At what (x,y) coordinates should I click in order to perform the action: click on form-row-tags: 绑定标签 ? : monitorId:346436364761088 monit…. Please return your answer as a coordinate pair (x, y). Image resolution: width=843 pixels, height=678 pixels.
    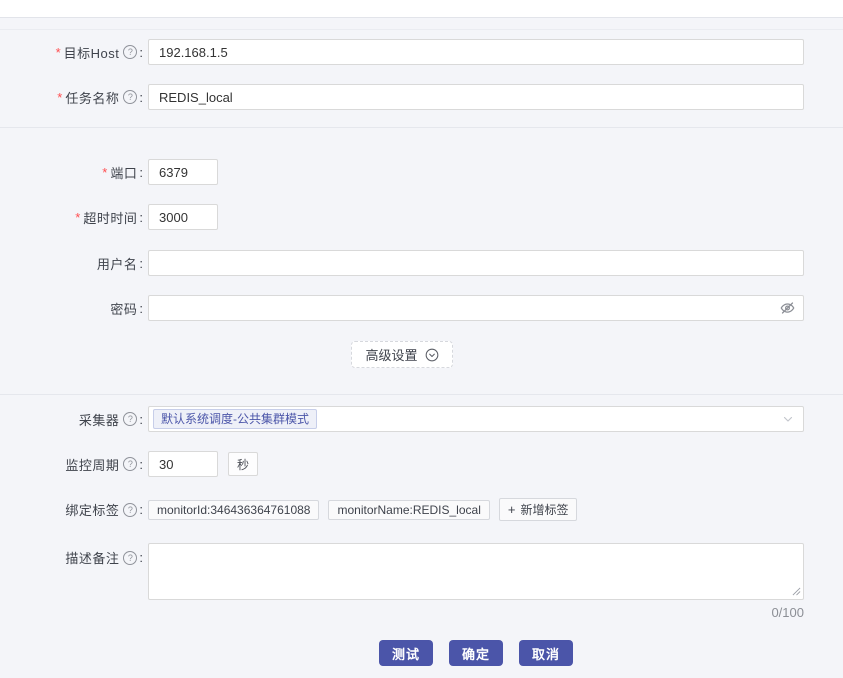
    Looking at the image, I should click on (402, 509).